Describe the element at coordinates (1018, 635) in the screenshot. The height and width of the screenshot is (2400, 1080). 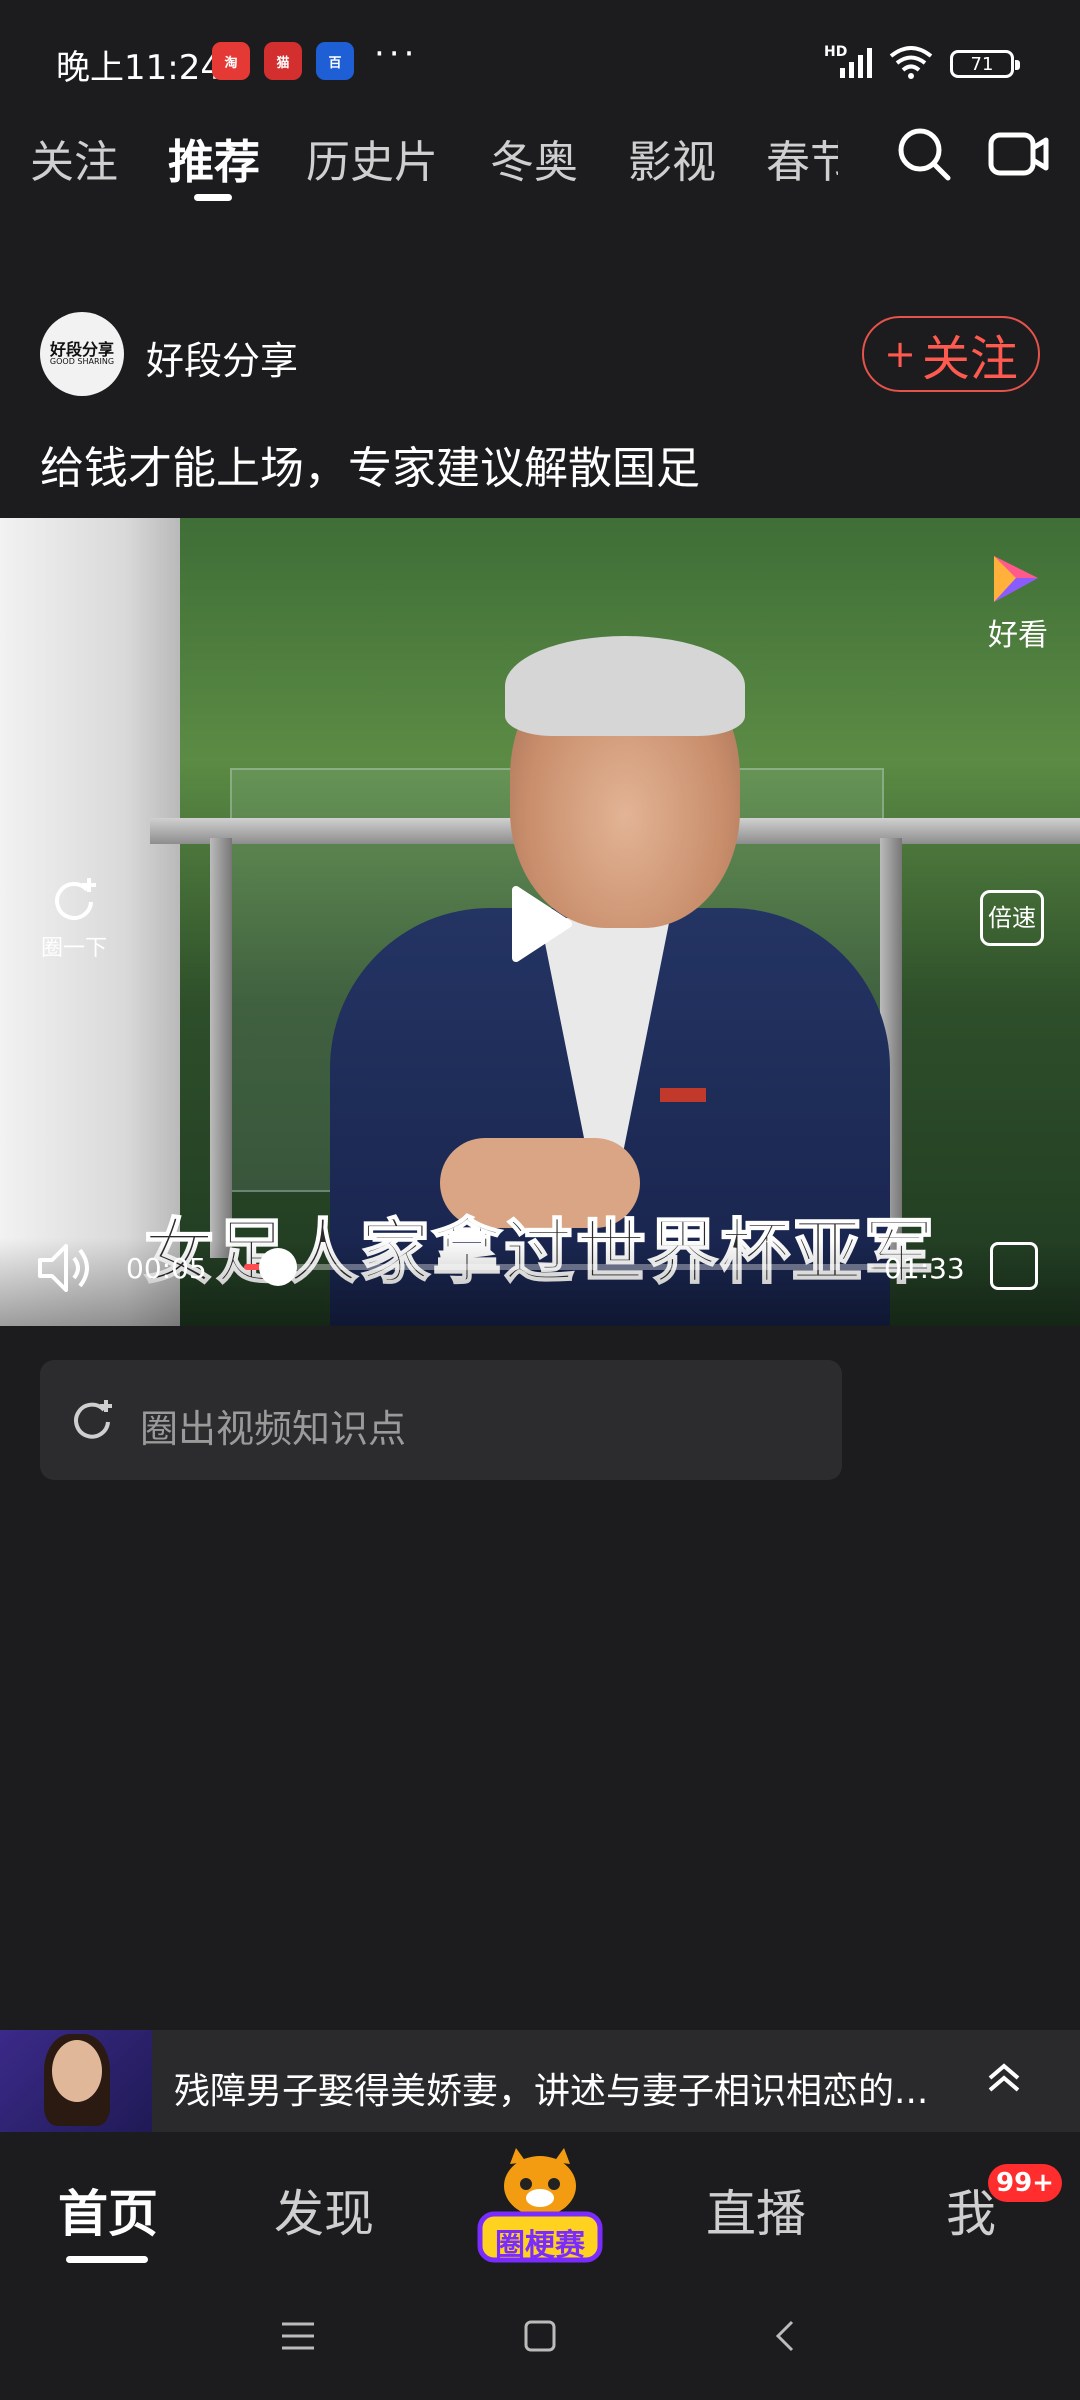
I see `haokan-watermark: 好看` at that location.